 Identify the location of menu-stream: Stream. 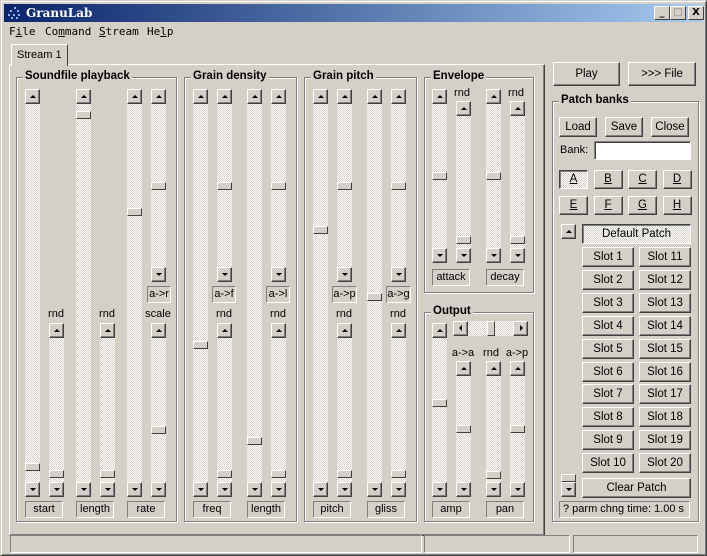
(119, 31).